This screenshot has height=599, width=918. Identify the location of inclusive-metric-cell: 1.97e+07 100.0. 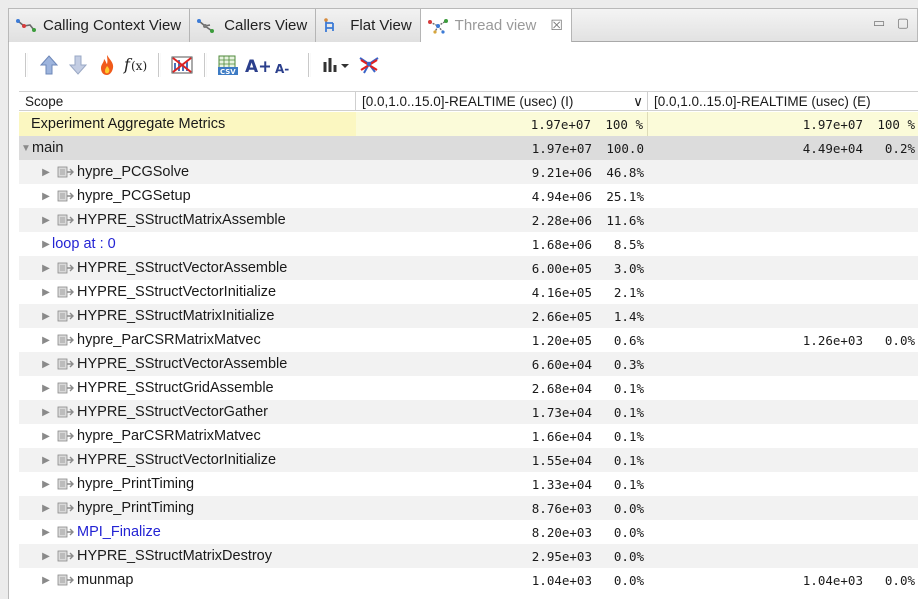
(502, 148).